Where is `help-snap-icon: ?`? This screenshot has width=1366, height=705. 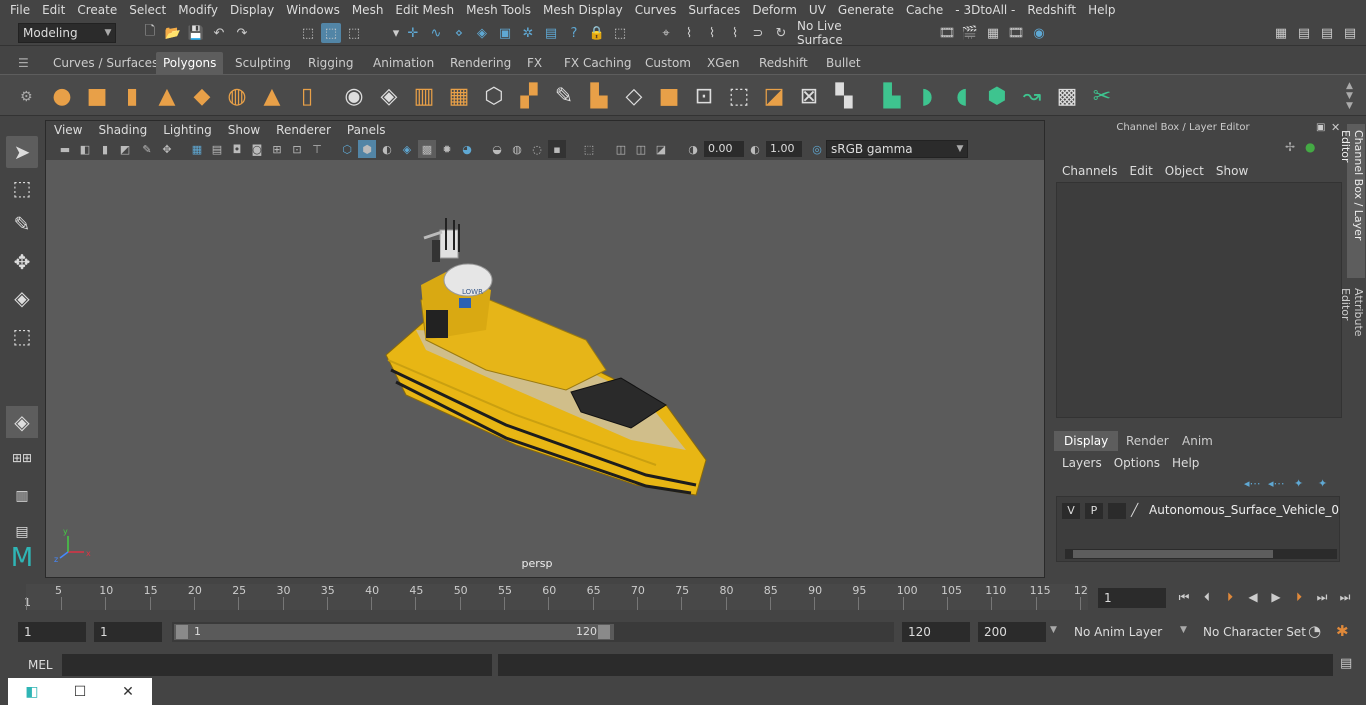
help-snap-icon: ? is located at coordinates (574, 33).